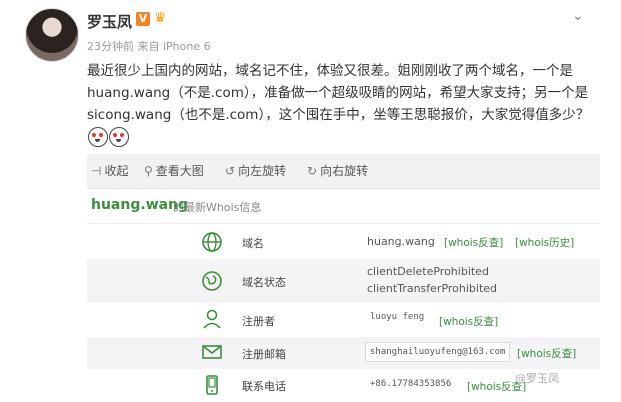  What do you see at coordinates (212, 385) in the screenshot?
I see `phone-icon` at bounding box center [212, 385].